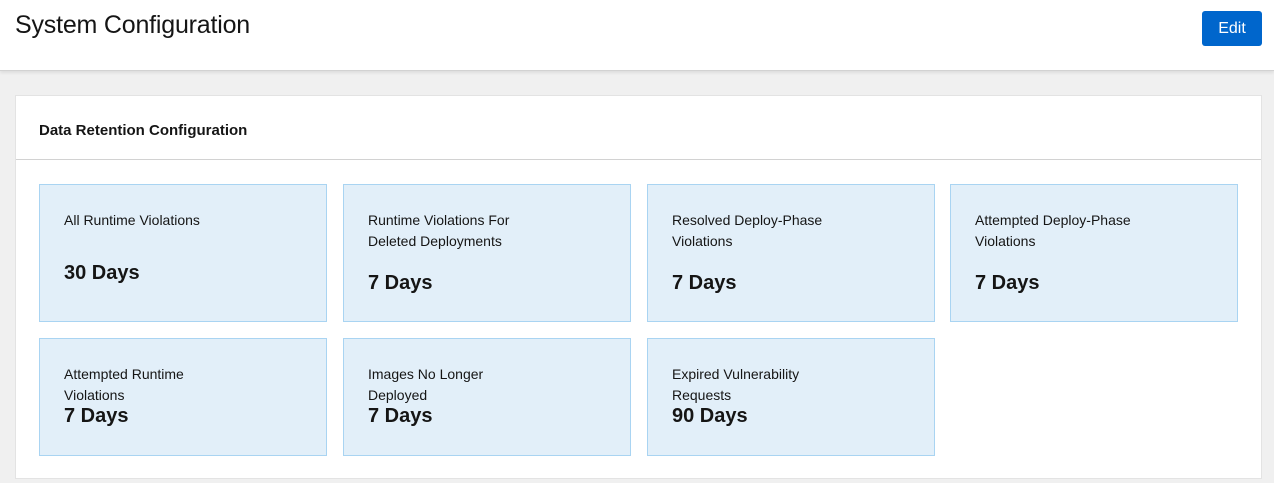 The image size is (1274, 483). Describe the element at coordinates (1053, 230) in the screenshot. I see `tile-label: Attempted Deploy-Phase Violations` at that location.